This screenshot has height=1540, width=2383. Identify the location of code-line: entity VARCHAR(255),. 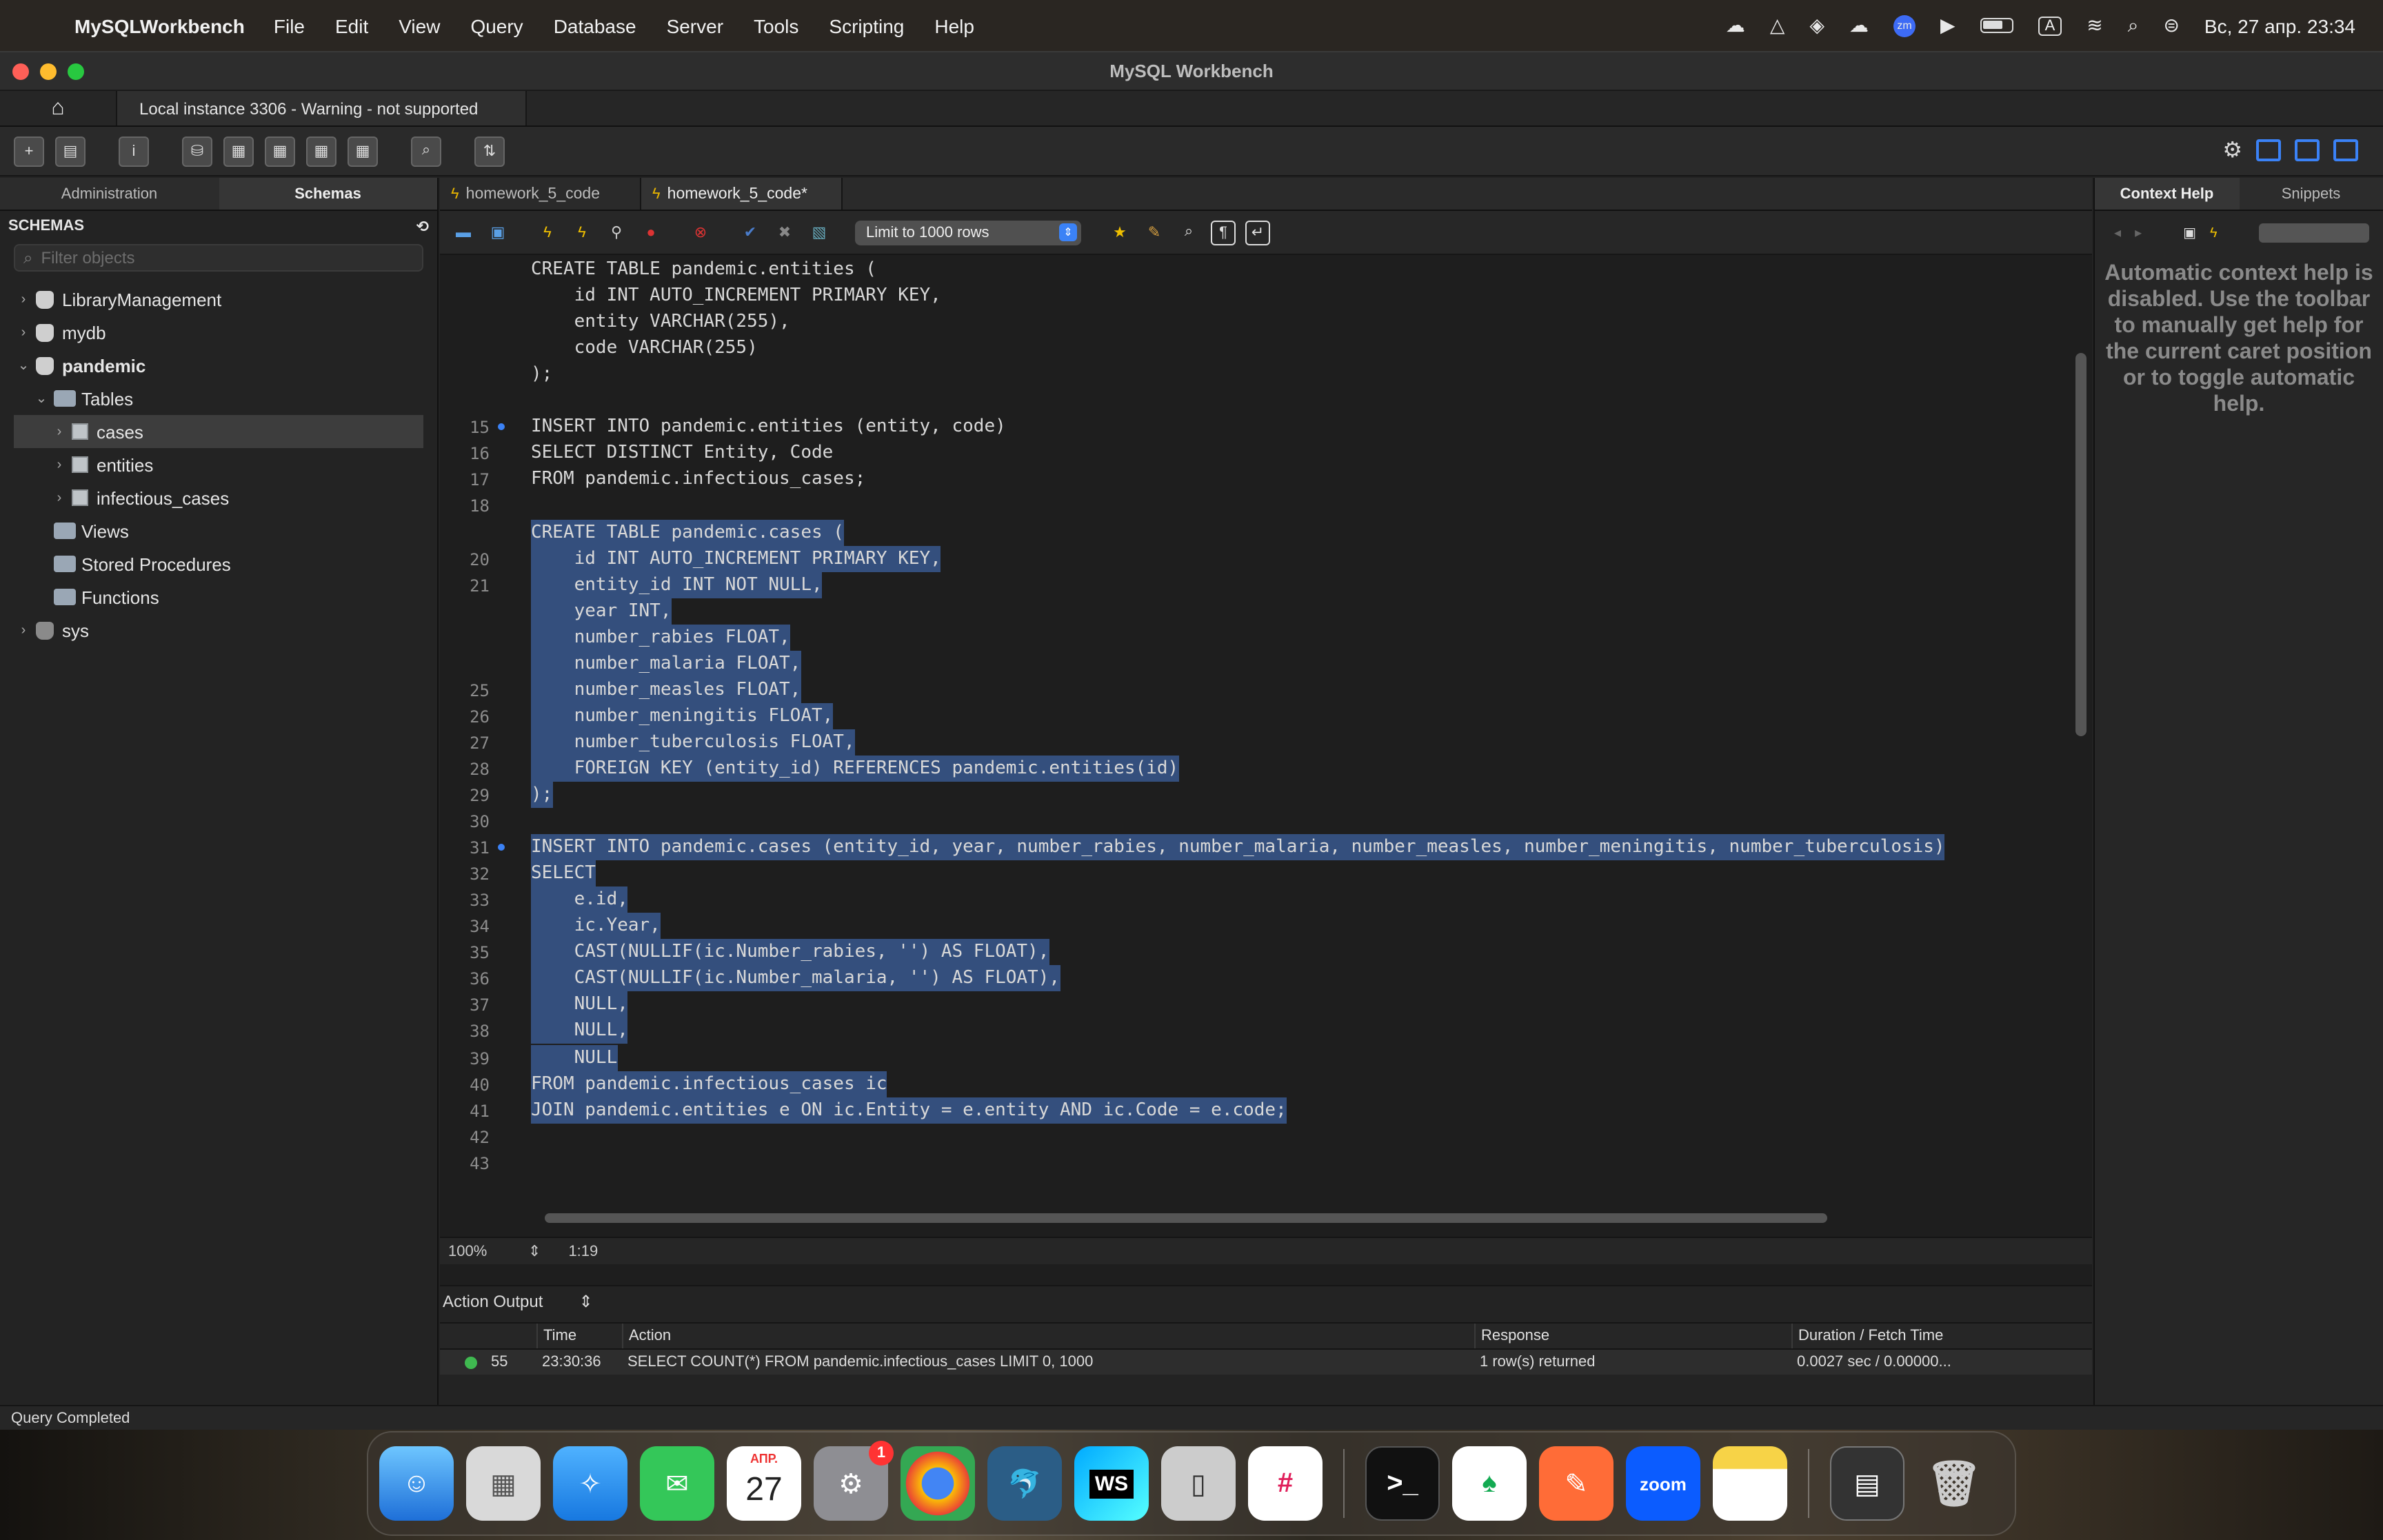
(660, 322).